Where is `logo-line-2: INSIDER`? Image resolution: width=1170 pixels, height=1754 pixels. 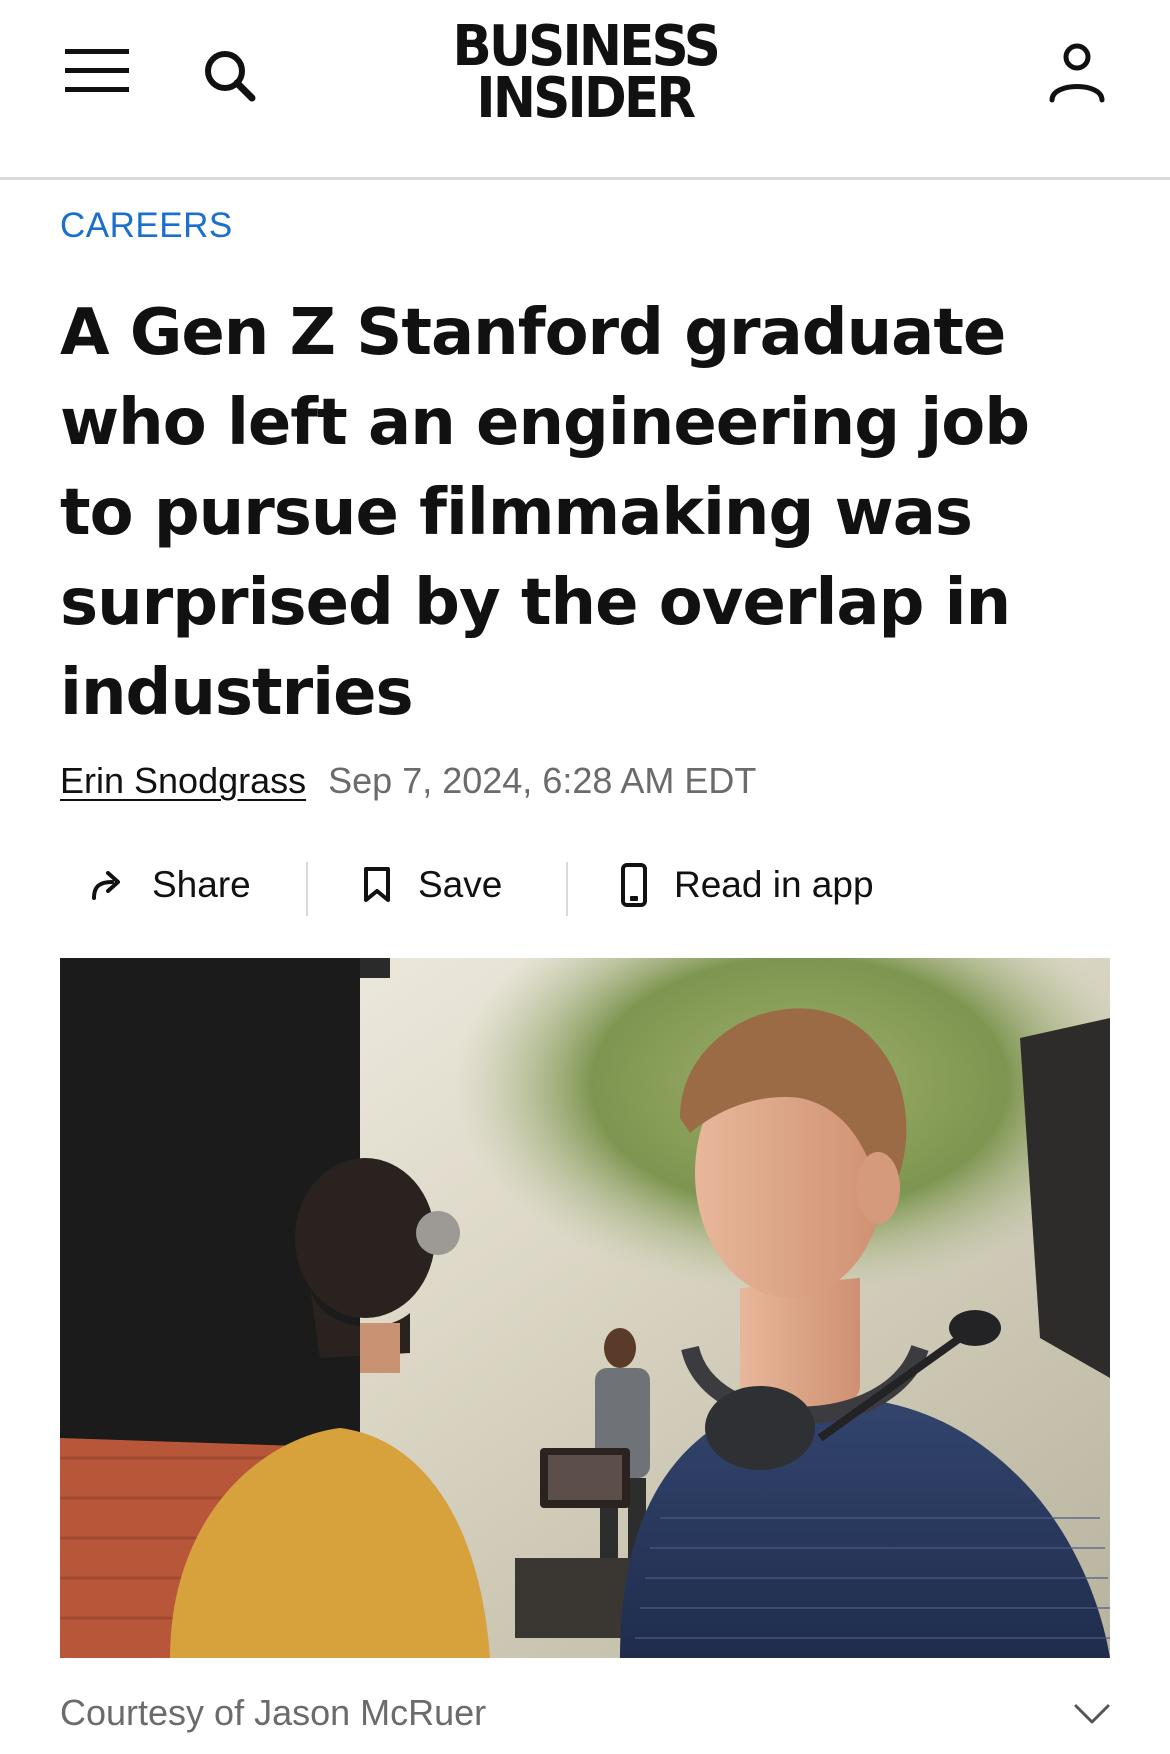 logo-line-2: INSIDER is located at coordinates (586, 98).